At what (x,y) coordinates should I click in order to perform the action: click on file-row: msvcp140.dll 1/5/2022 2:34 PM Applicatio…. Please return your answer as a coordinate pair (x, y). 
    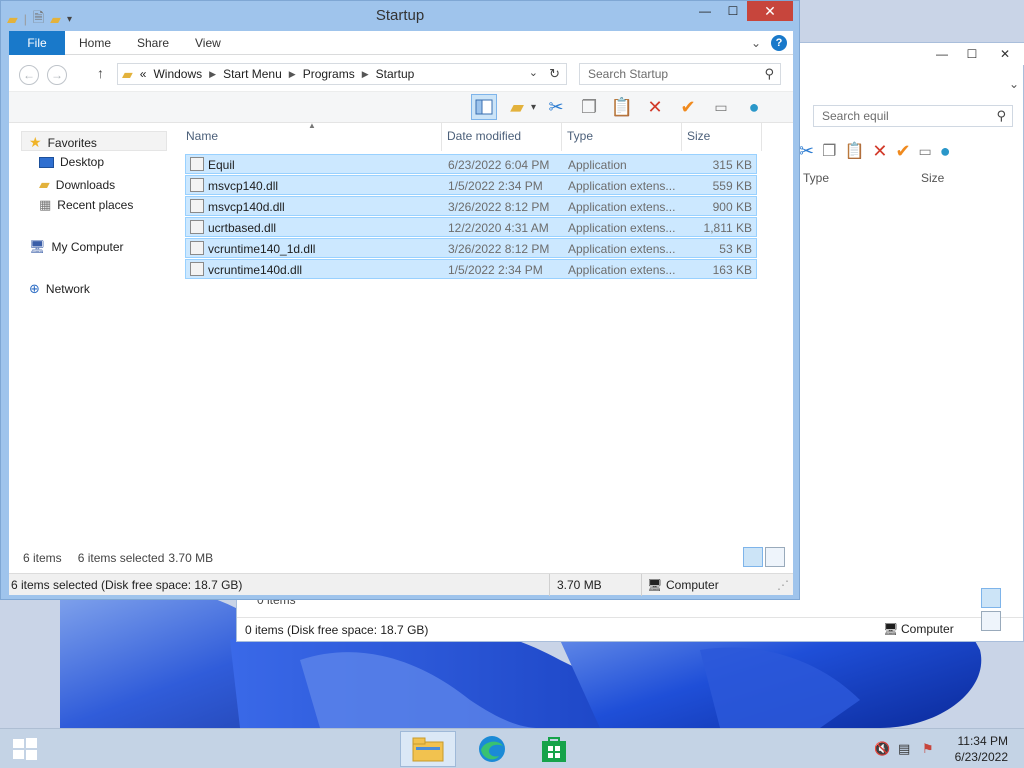
    Looking at the image, I should click on (471, 185).